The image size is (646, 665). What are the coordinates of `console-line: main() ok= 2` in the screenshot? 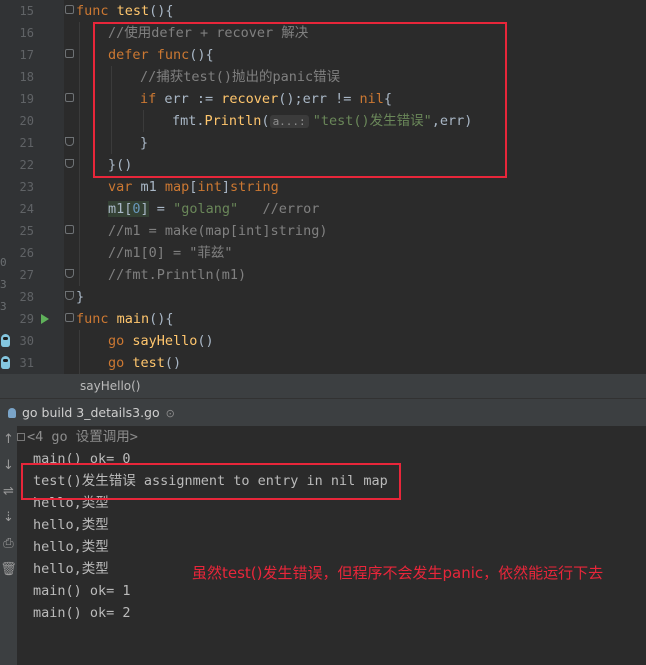 It's located at (82, 613).